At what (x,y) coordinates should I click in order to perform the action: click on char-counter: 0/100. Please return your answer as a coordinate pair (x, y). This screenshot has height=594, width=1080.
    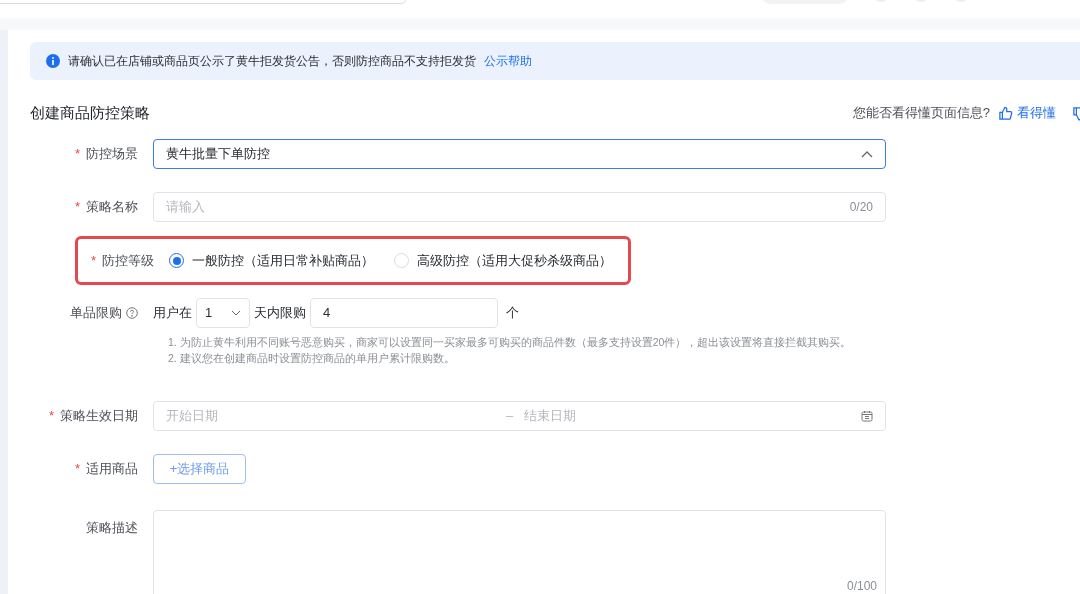
    Looking at the image, I should click on (861, 586).